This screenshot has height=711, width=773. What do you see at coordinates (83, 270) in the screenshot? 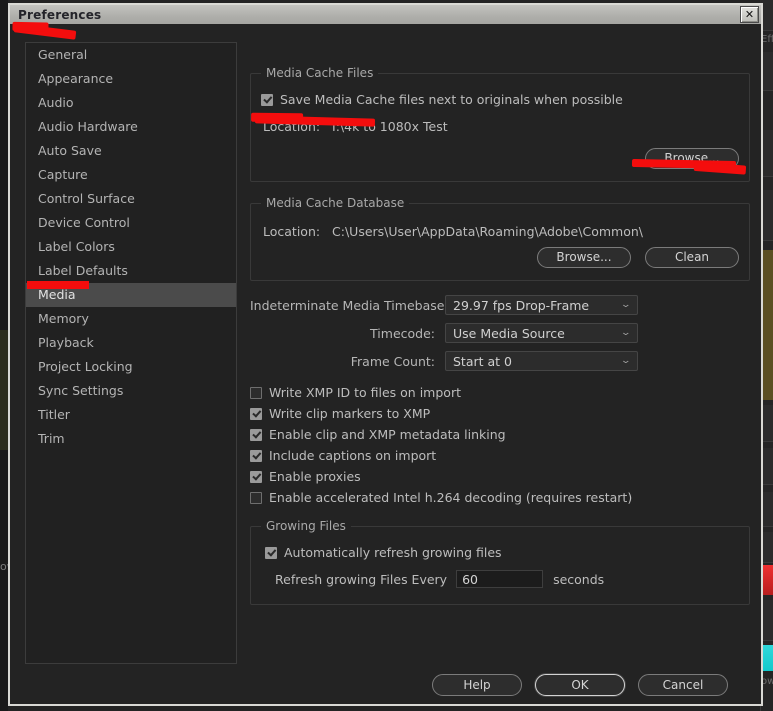
I see `sidebar-item-label: Label Defaults` at bounding box center [83, 270].